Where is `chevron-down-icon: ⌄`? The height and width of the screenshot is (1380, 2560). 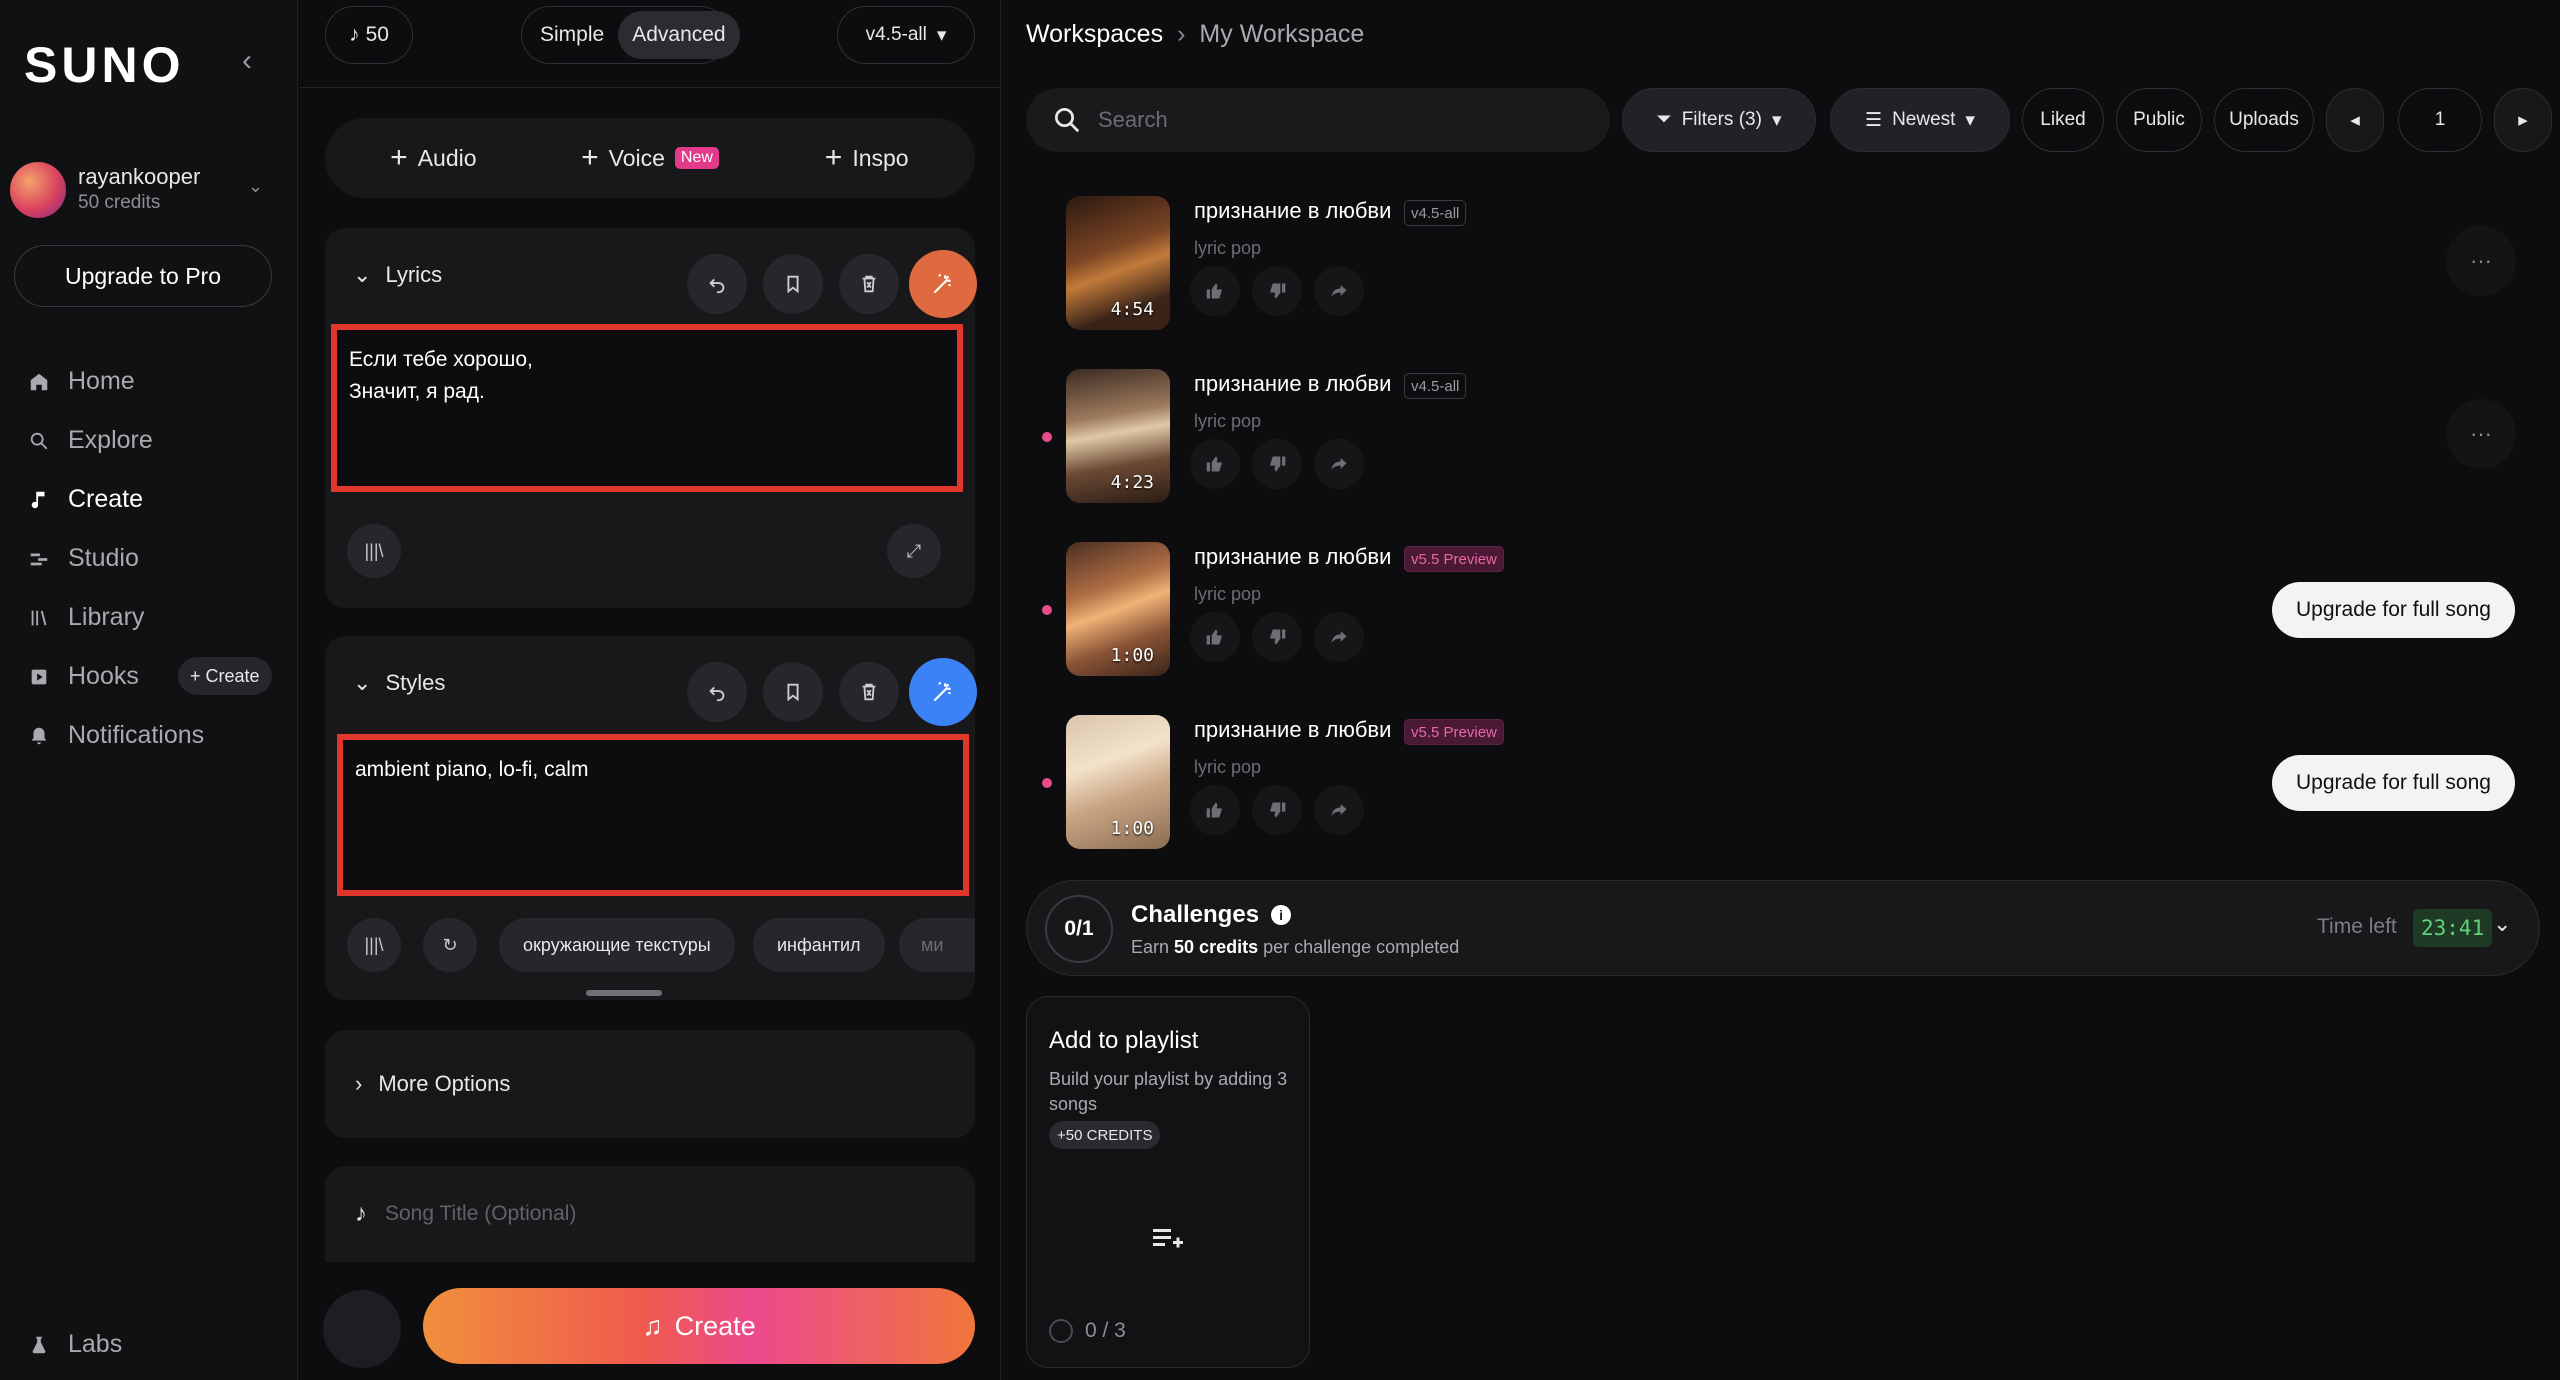
chevron-down-icon: ⌄ is located at coordinates (2502, 924).